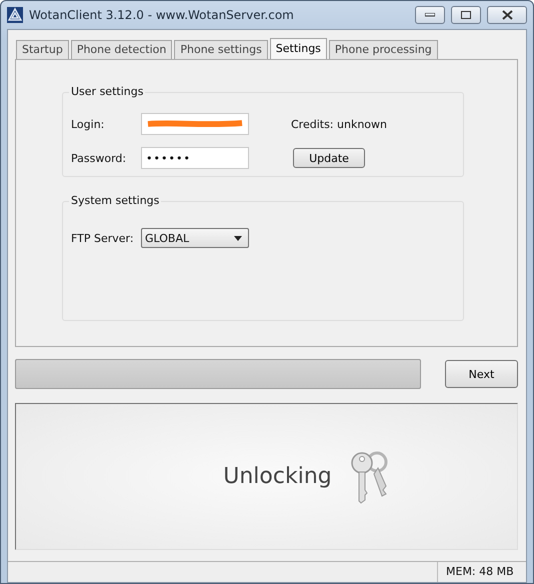 Image resolution: width=534 pixels, height=584 pixels. I want to click on credits-label: Credits: unknown, so click(339, 124).